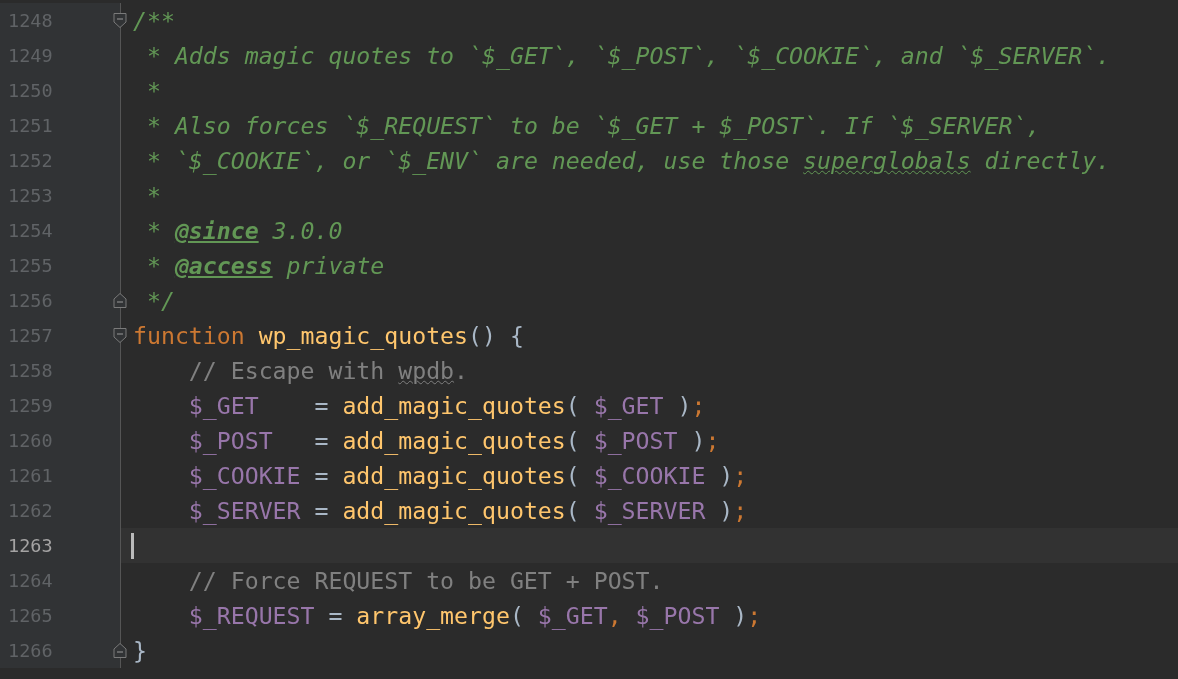 Image resolution: width=1178 pixels, height=679 pixels. What do you see at coordinates (467, 510) in the screenshot?
I see `code-line: $_SERVER = add_magic_quotes( $_SERVER );` at bounding box center [467, 510].